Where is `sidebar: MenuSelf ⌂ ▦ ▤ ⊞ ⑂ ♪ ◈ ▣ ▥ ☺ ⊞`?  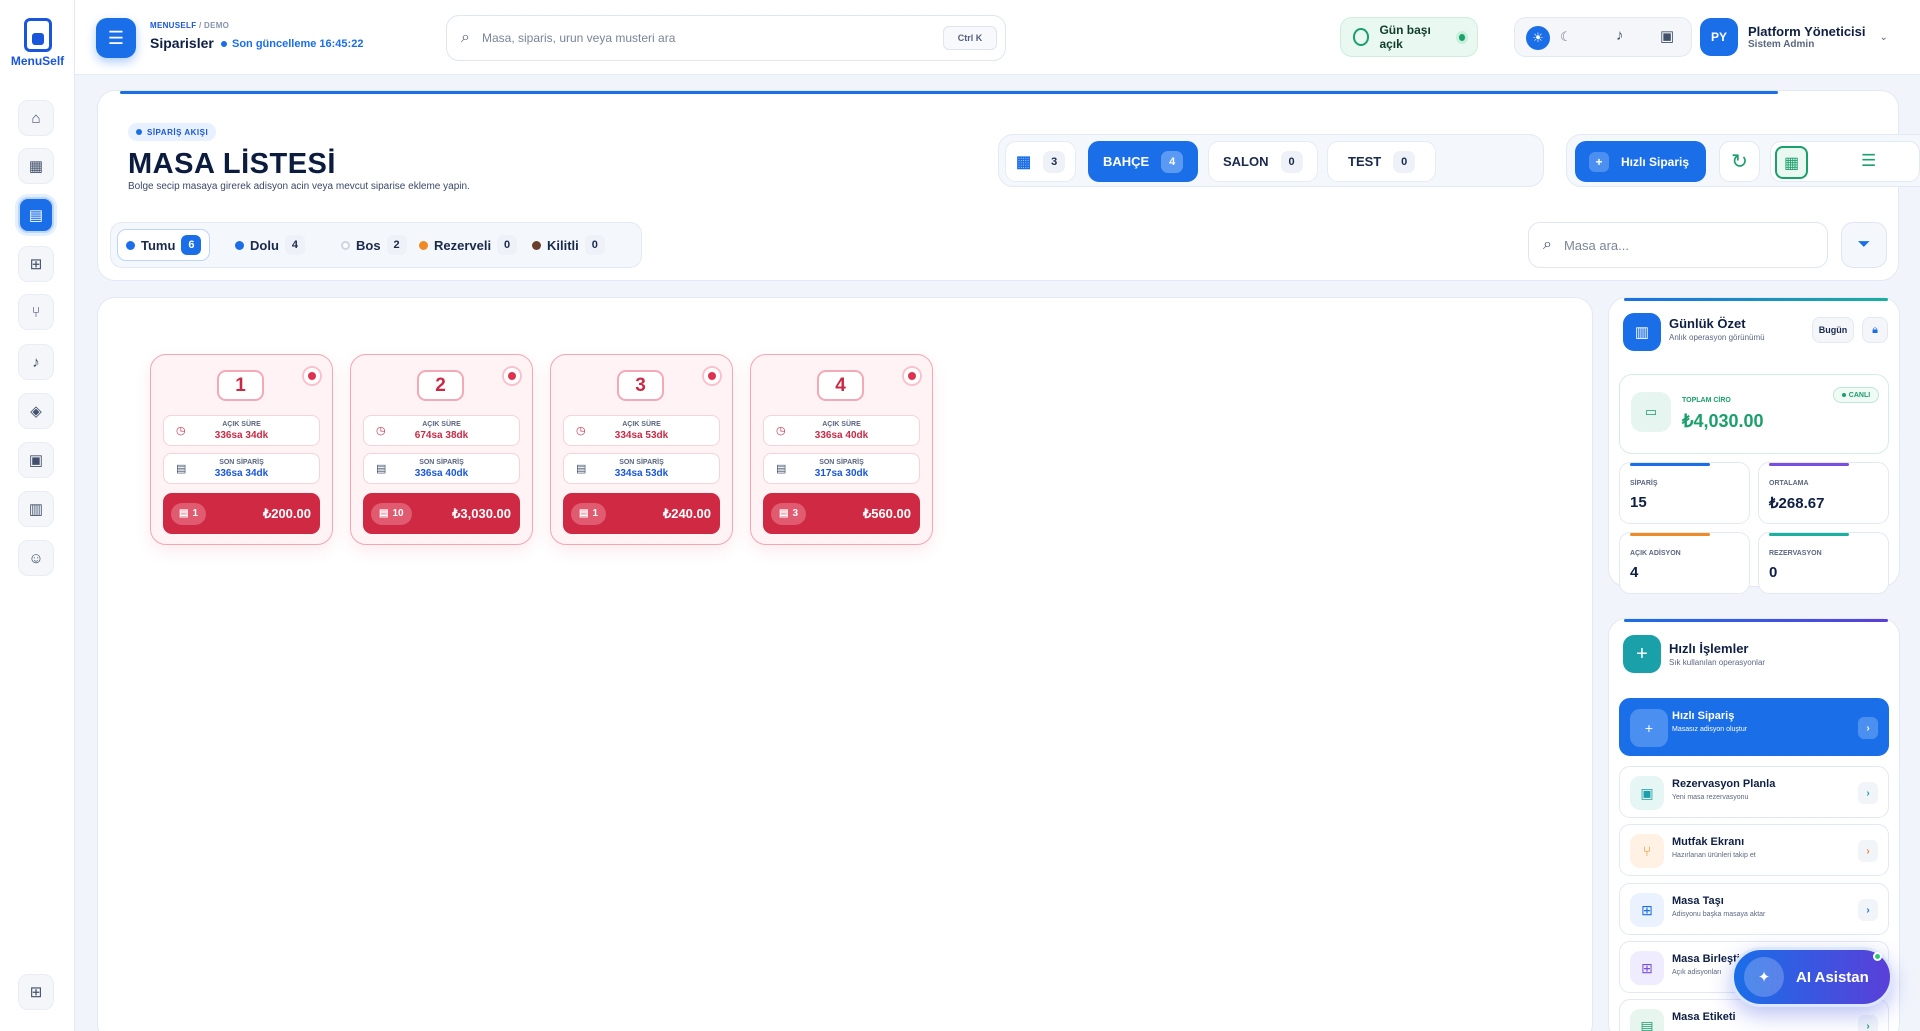
sidebar: MenuSelf ⌂ ▦ ▤ ⊞ ⑂ ♪ ◈ ▣ ▥ ☺ ⊞ is located at coordinates (37, 515).